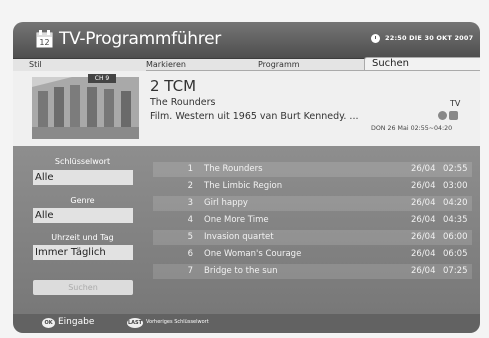  I want to click on result-title: Girl happy, so click(226, 203).